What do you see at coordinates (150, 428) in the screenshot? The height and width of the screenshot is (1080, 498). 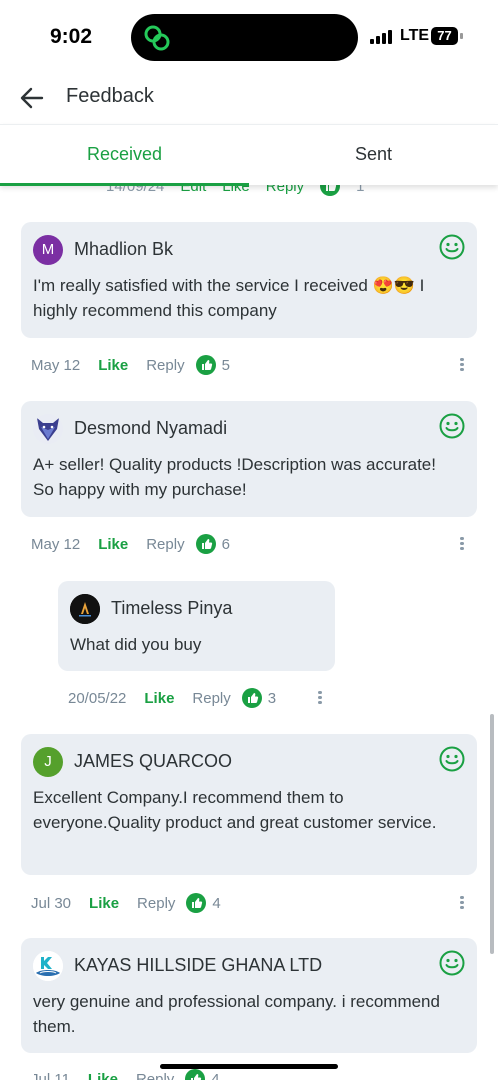 I see `reviewer-name: Desmond Nyamadi` at bounding box center [150, 428].